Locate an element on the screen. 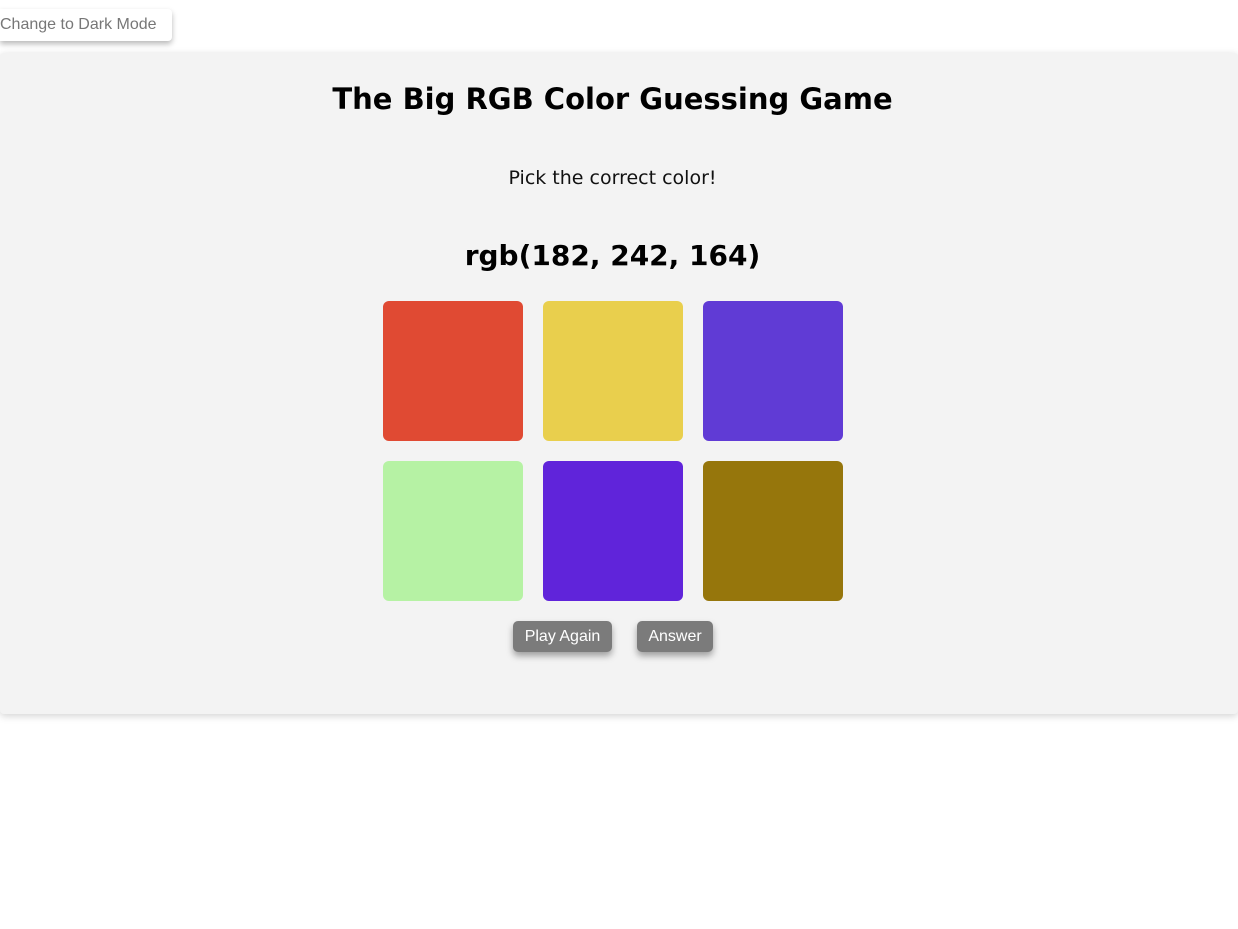 The width and height of the screenshot is (1238, 929). target-rgb-value: rgb(182, 242, 164) is located at coordinates (612, 255).